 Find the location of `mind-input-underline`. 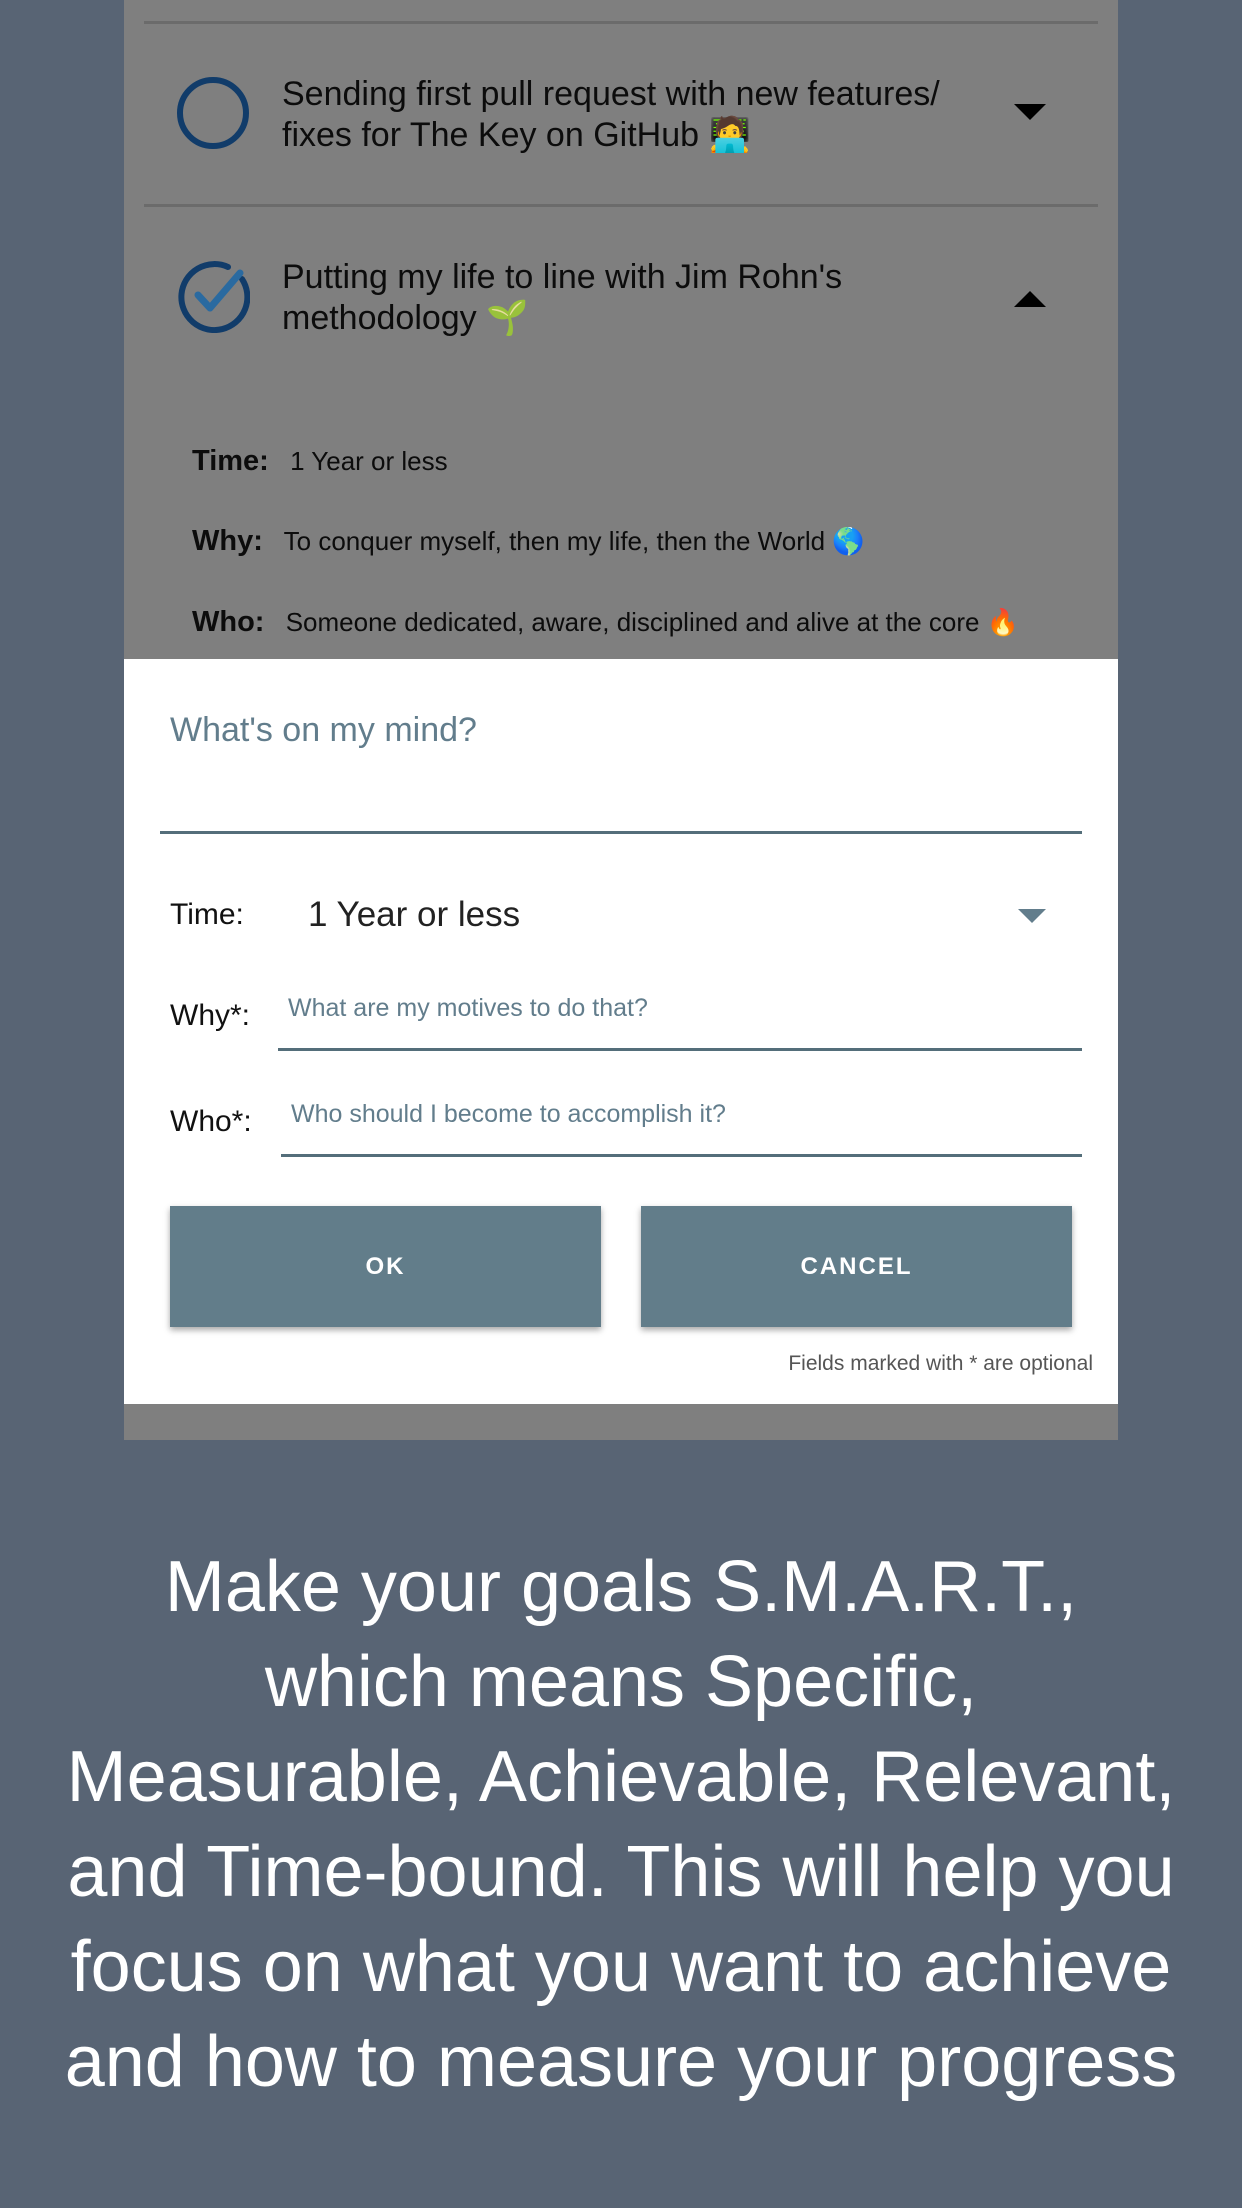

mind-input-underline is located at coordinates (621, 832).